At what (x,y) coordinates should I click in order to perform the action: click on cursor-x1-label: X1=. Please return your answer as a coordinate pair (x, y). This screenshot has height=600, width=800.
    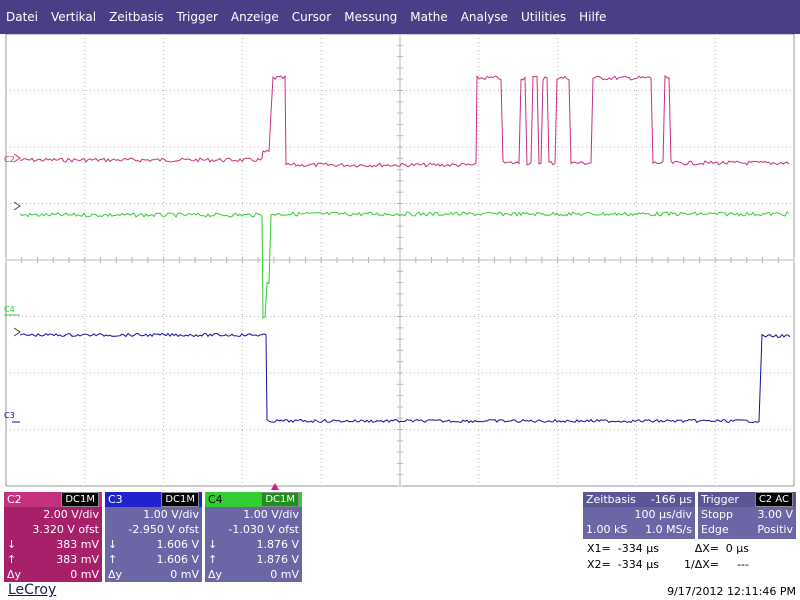
    Looking at the image, I should click on (599, 548).